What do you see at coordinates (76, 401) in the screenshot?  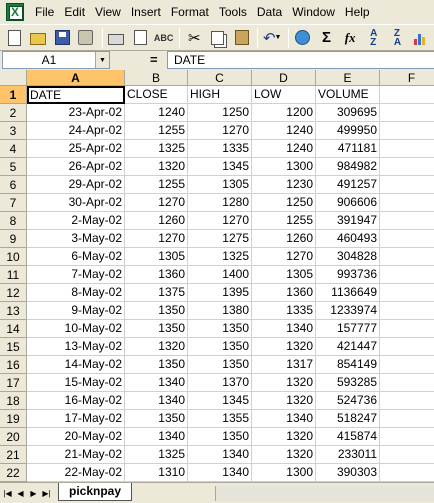 I see `grid-cell: 16-May-02` at bounding box center [76, 401].